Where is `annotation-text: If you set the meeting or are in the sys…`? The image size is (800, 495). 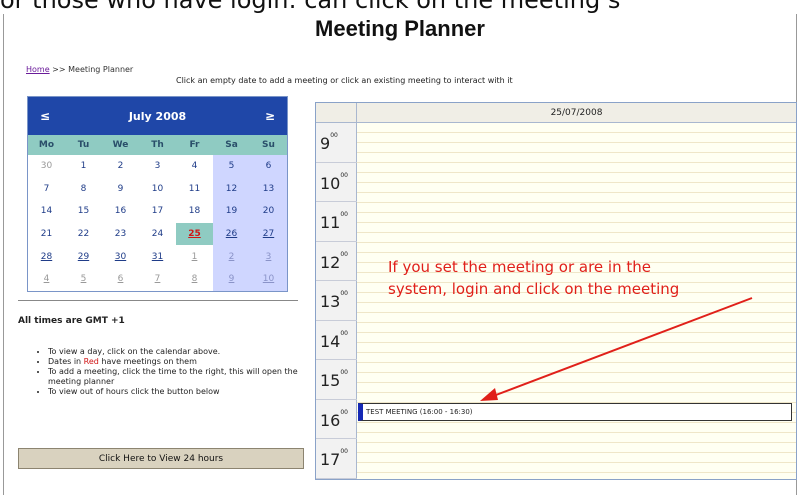 annotation-text: If you set the meeting or are in the sys… is located at coordinates (533, 278).